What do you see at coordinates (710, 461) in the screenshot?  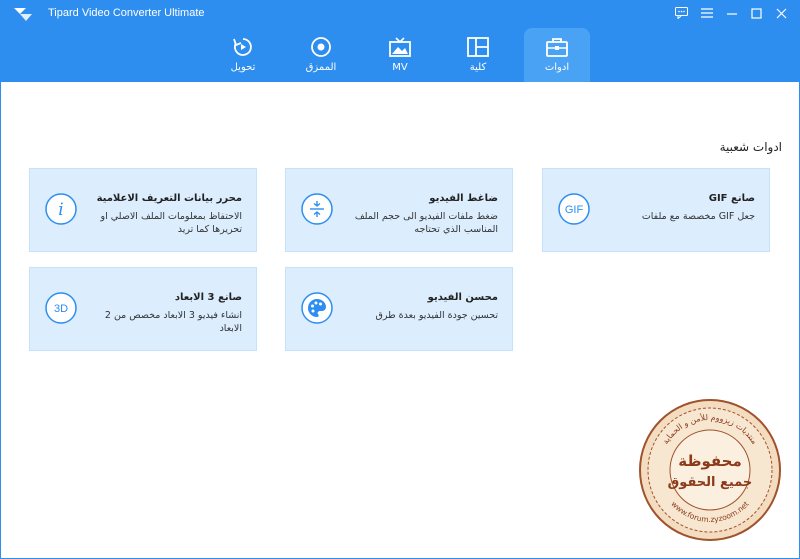 I see `svg-text: محفوظة` at bounding box center [710, 461].